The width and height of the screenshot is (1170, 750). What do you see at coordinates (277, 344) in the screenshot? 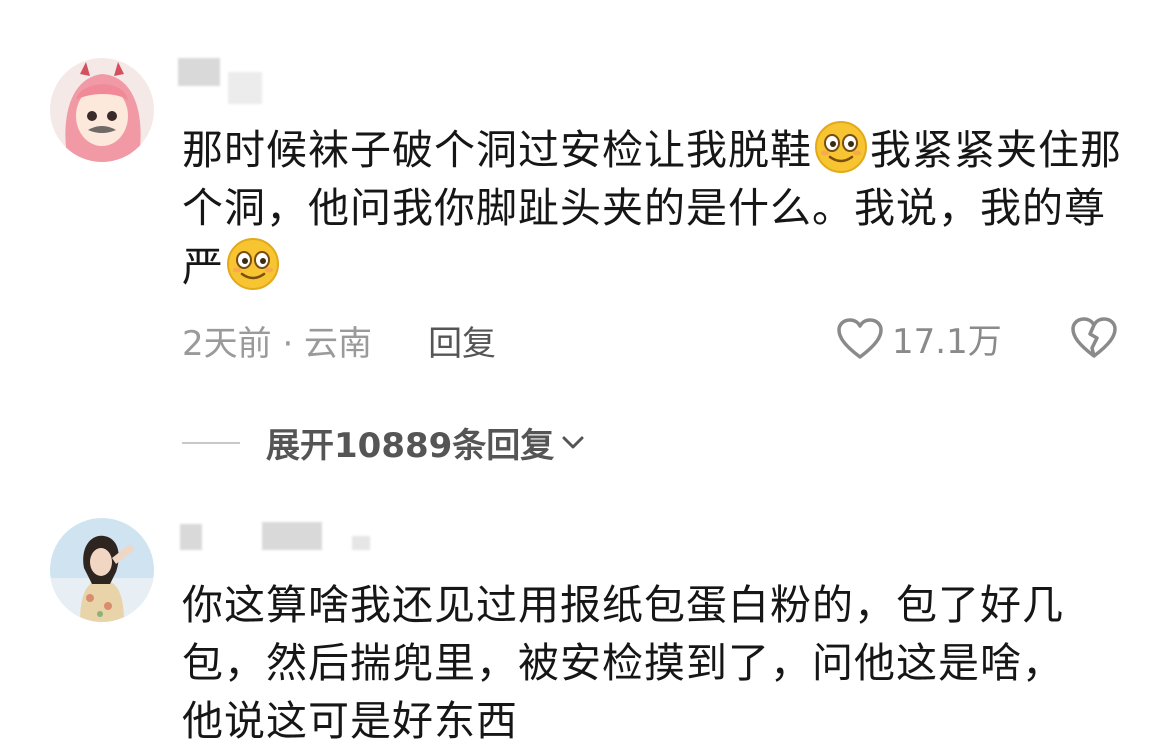
I see `time-location: 2天前 · 云南` at bounding box center [277, 344].